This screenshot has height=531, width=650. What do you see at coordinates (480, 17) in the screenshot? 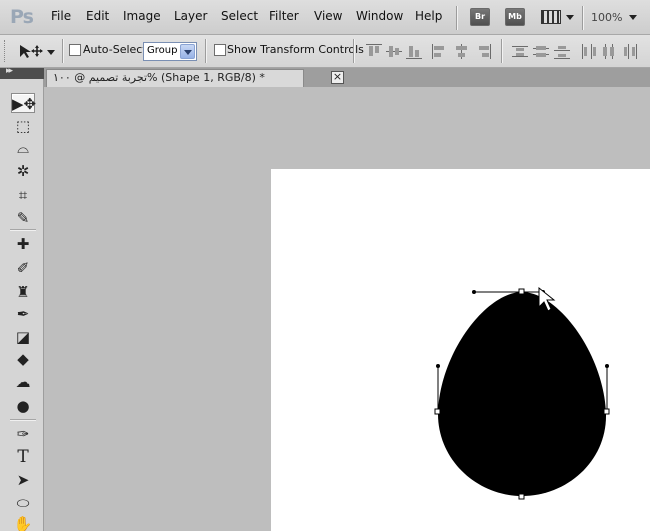
I see `bridge-button: Br` at bounding box center [480, 17].